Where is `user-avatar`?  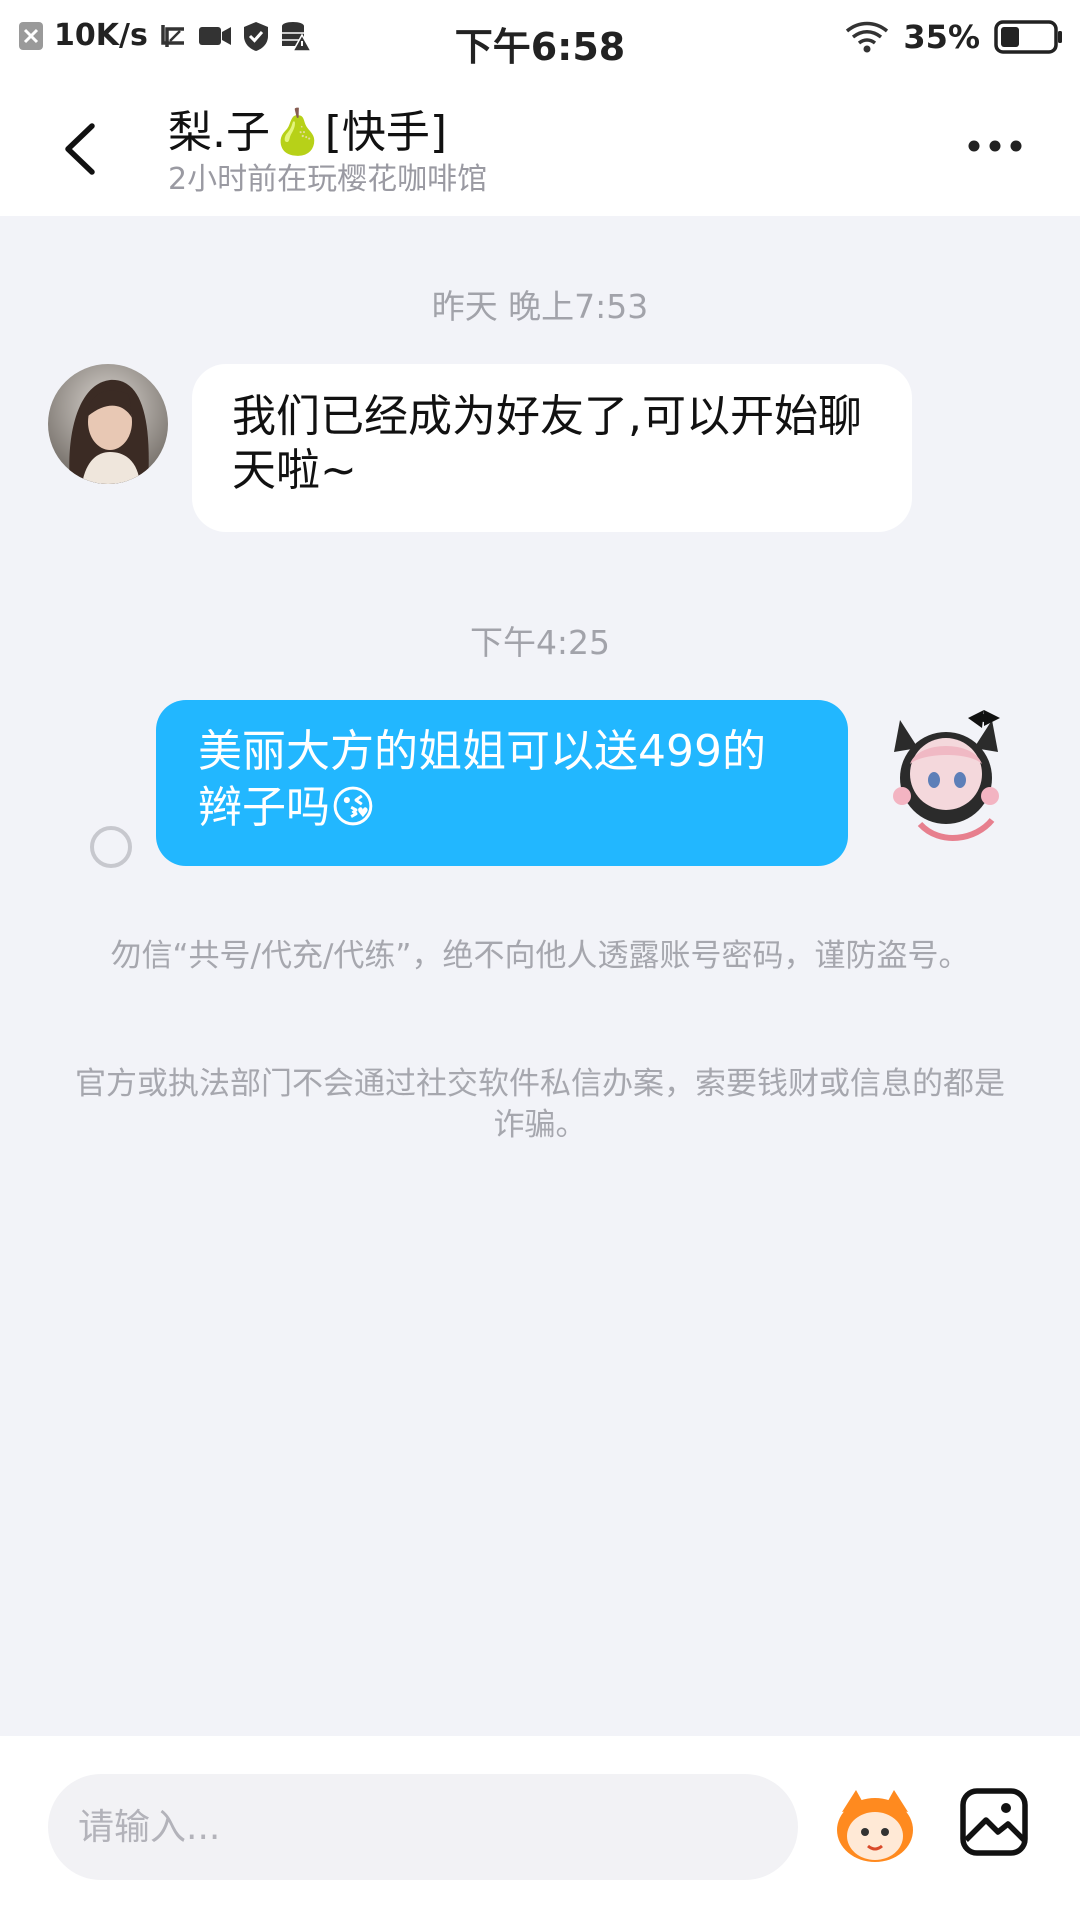 user-avatar is located at coordinates (945, 775).